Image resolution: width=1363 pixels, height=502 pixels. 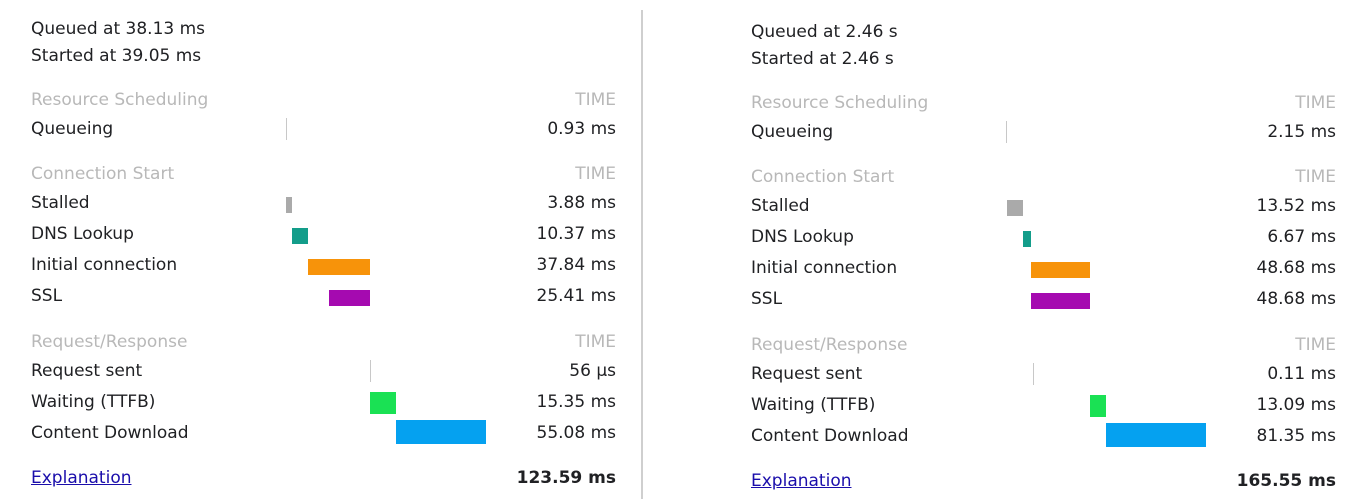 I want to click on row-value: 6.67 ms, so click(x=1301, y=237).